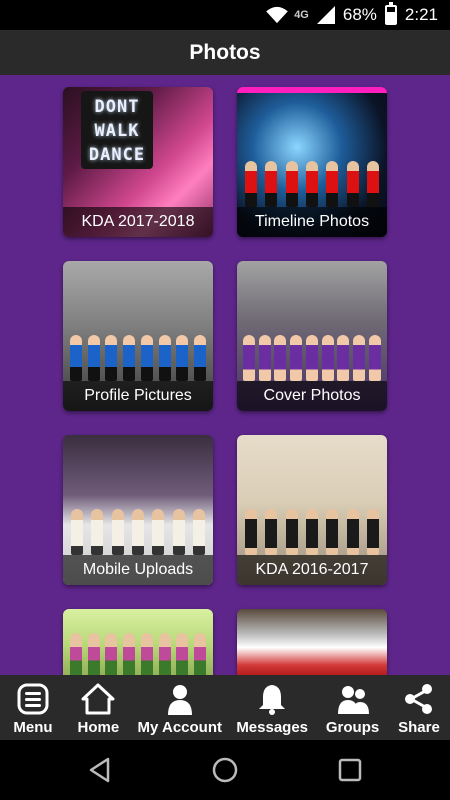 Image resolution: width=450 pixels, height=800 pixels. I want to click on album-tile-kda-2016-2017: KDA 2016-2017, so click(312, 510).